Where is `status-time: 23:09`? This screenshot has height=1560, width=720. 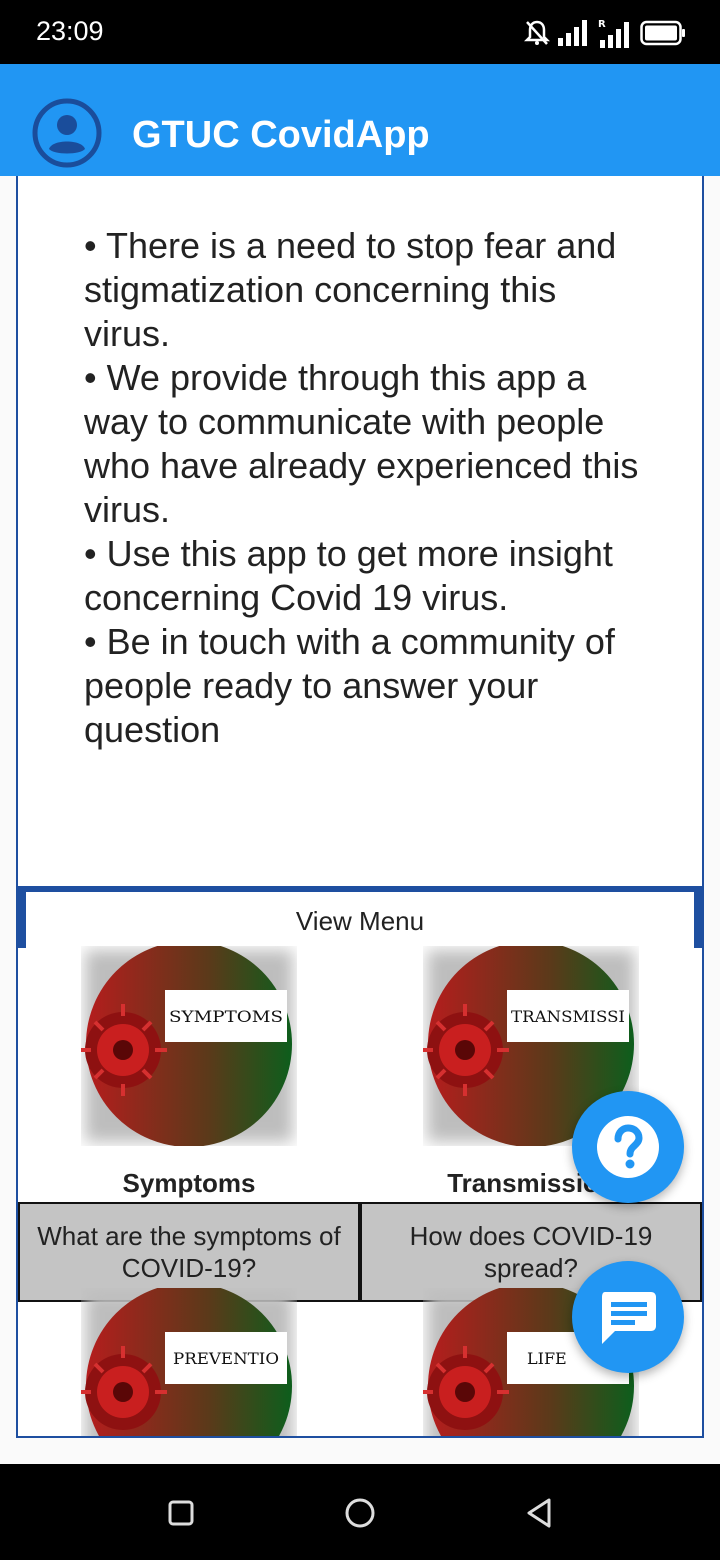 status-time: 23:09 is located at coordinates (70, 31).